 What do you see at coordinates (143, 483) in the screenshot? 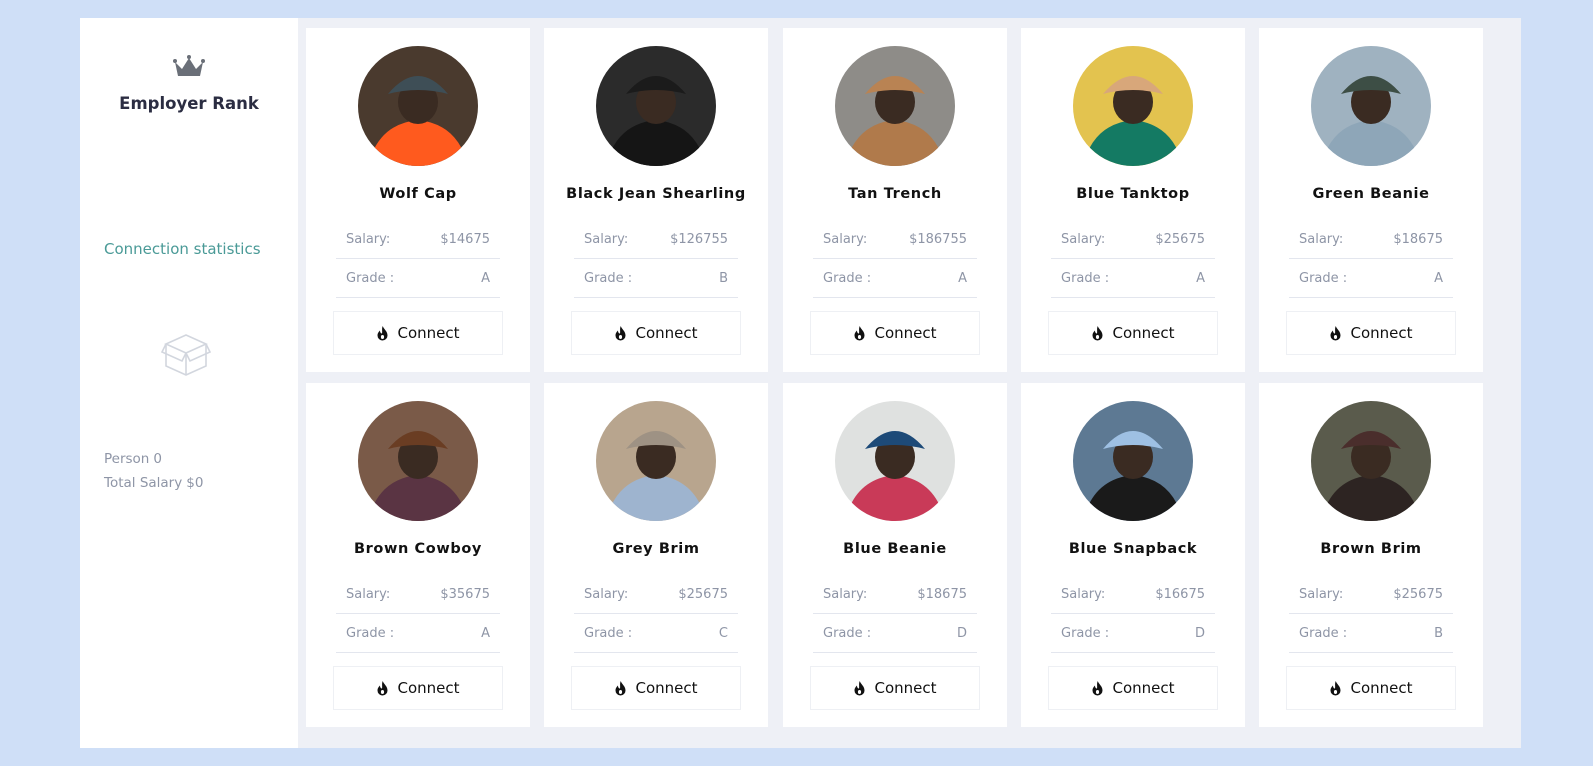
I see `total-salary-label: Total Salary` at bounding box center [143, 483].